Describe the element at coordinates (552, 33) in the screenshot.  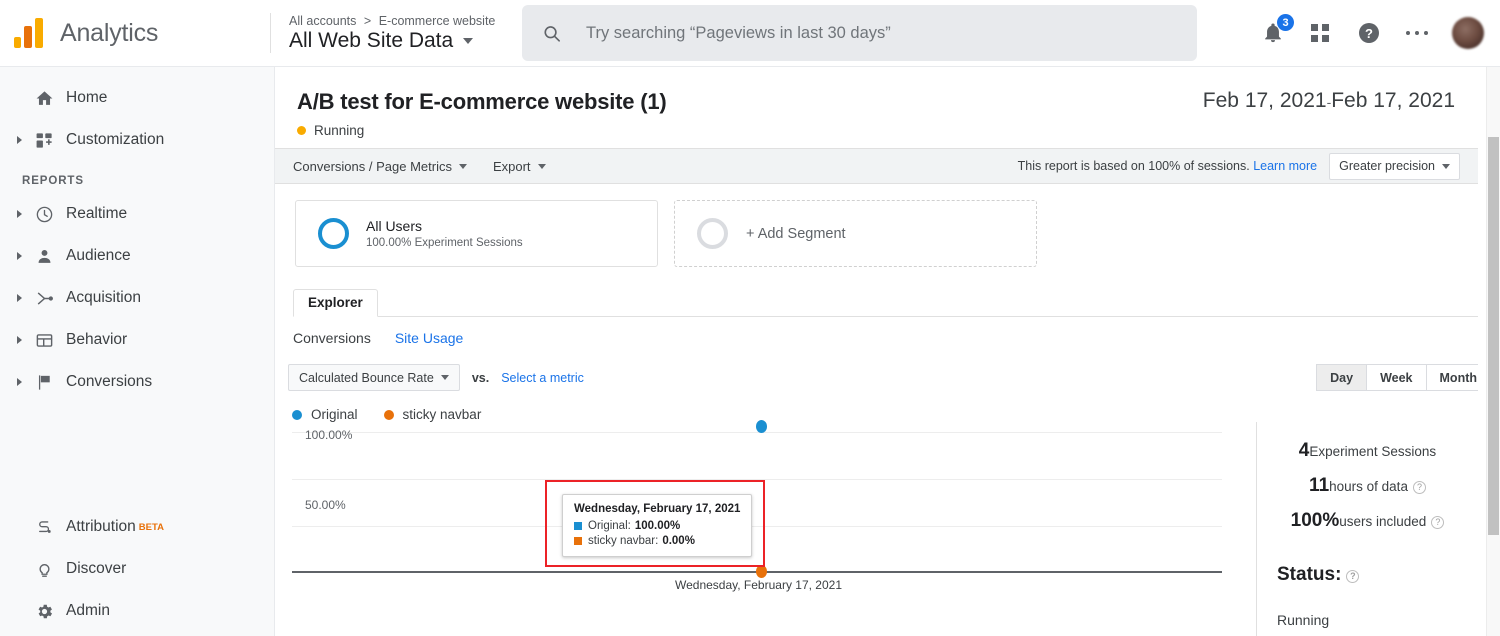
I see `search-icon` at that location.